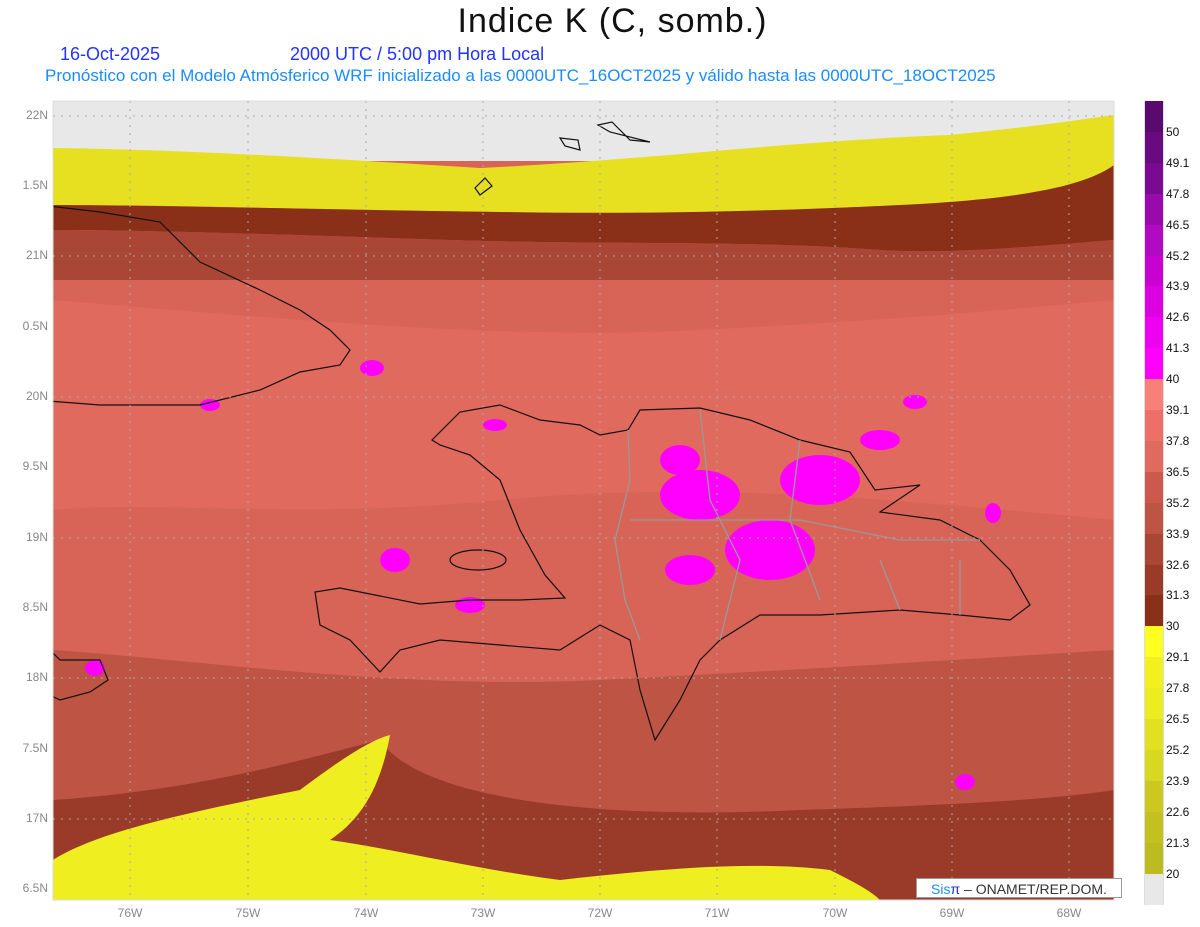 The image size is (1200, 927). I want to click on lon-label: 71W, so click(717, 913).